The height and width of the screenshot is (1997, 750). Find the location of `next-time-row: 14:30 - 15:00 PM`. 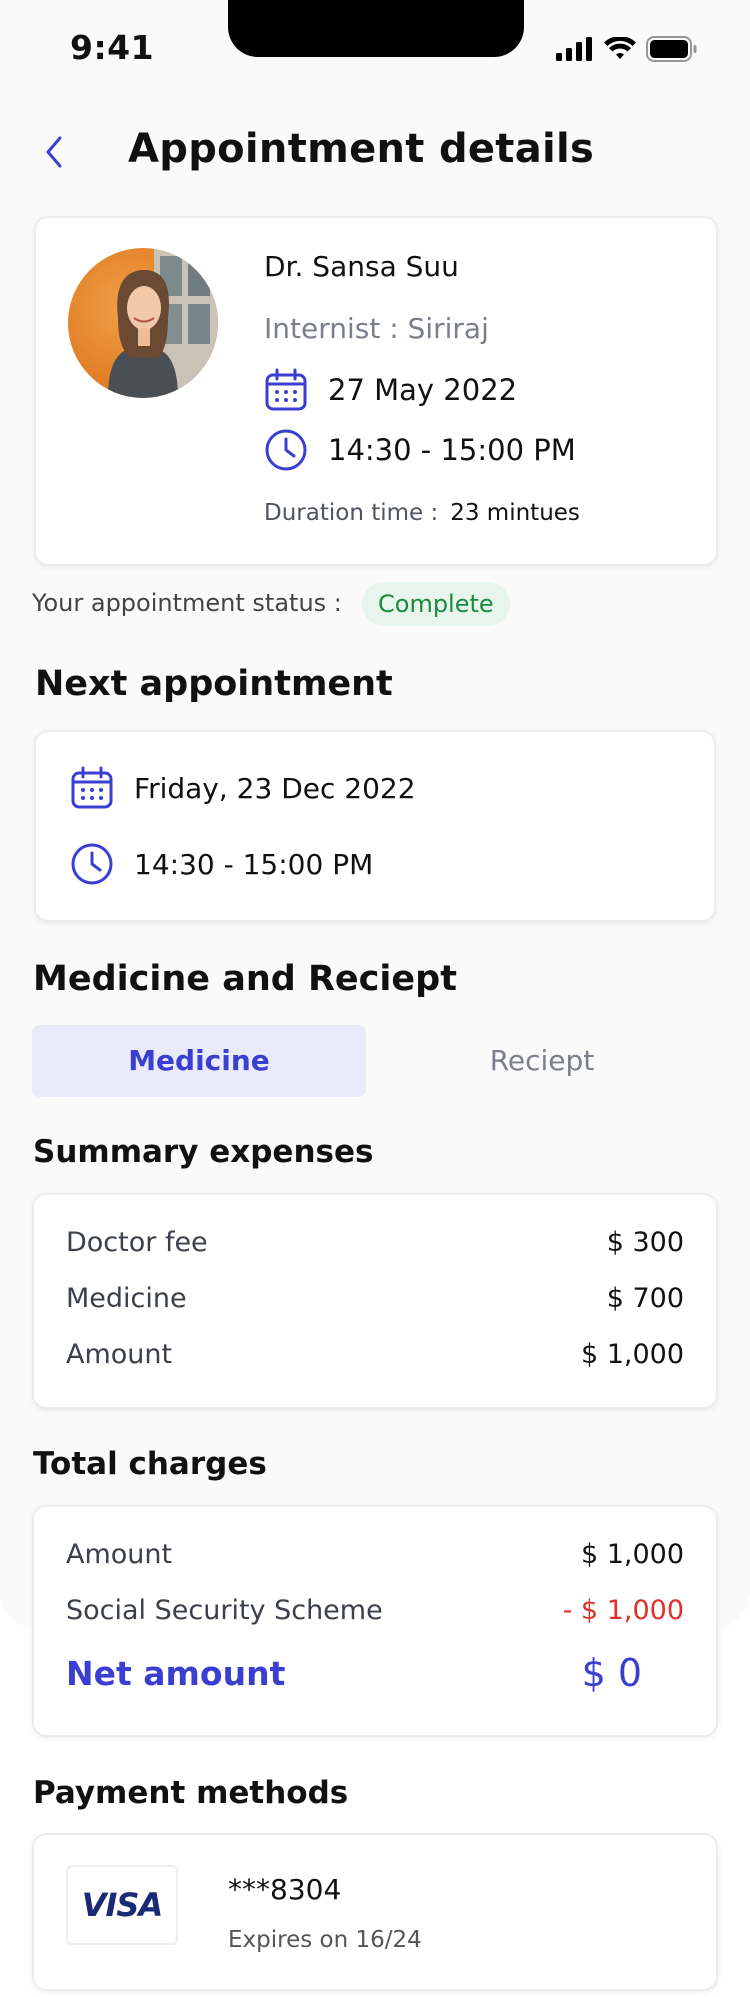

next-time-row: 14:30 - 15:00 PM is located at coordinates (221, 864).